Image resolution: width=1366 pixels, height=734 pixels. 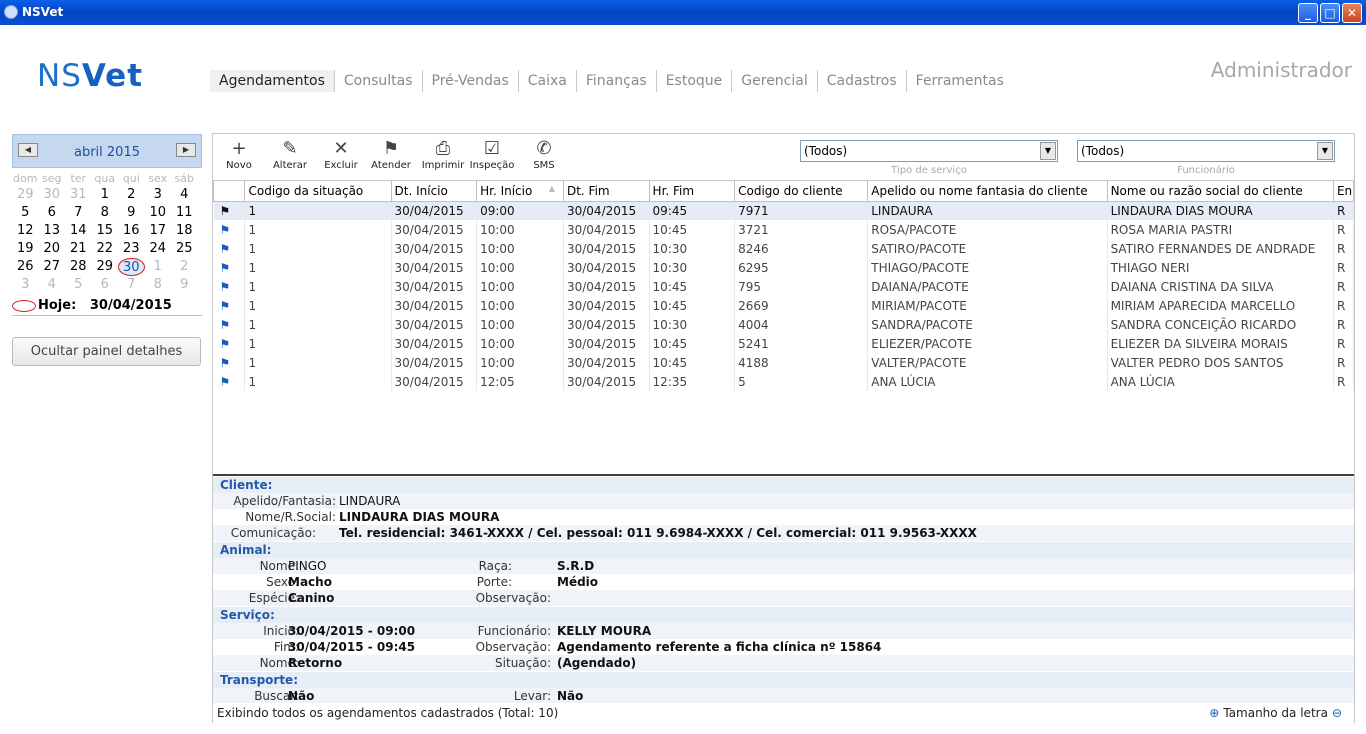 I want to click on column-header: Dt. Fim, so click(x=606, y=191).